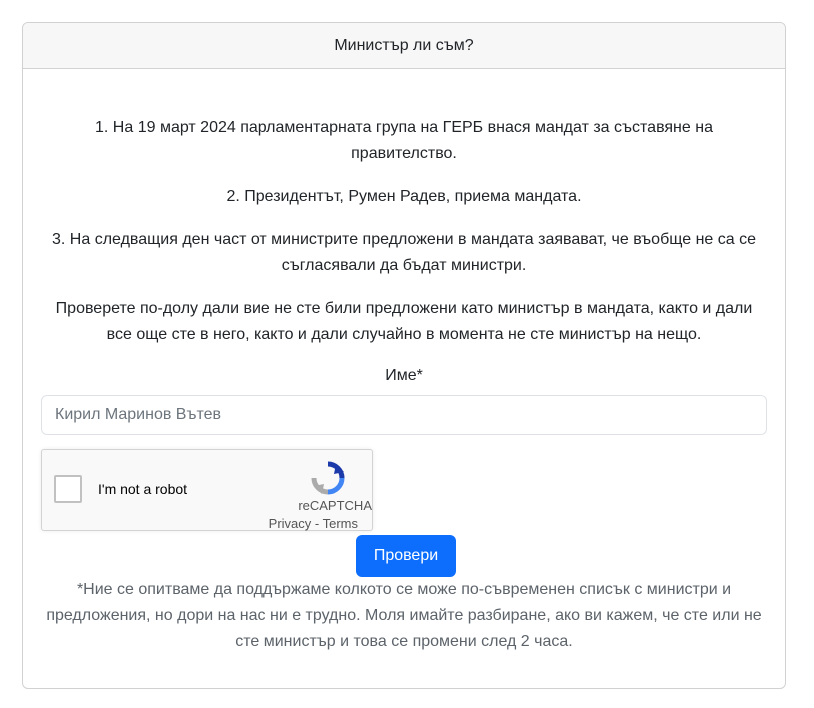 The width and height of the screenshot is (814, 708). I want to click on card-header: Министър ли съм?, so click(404, 46).